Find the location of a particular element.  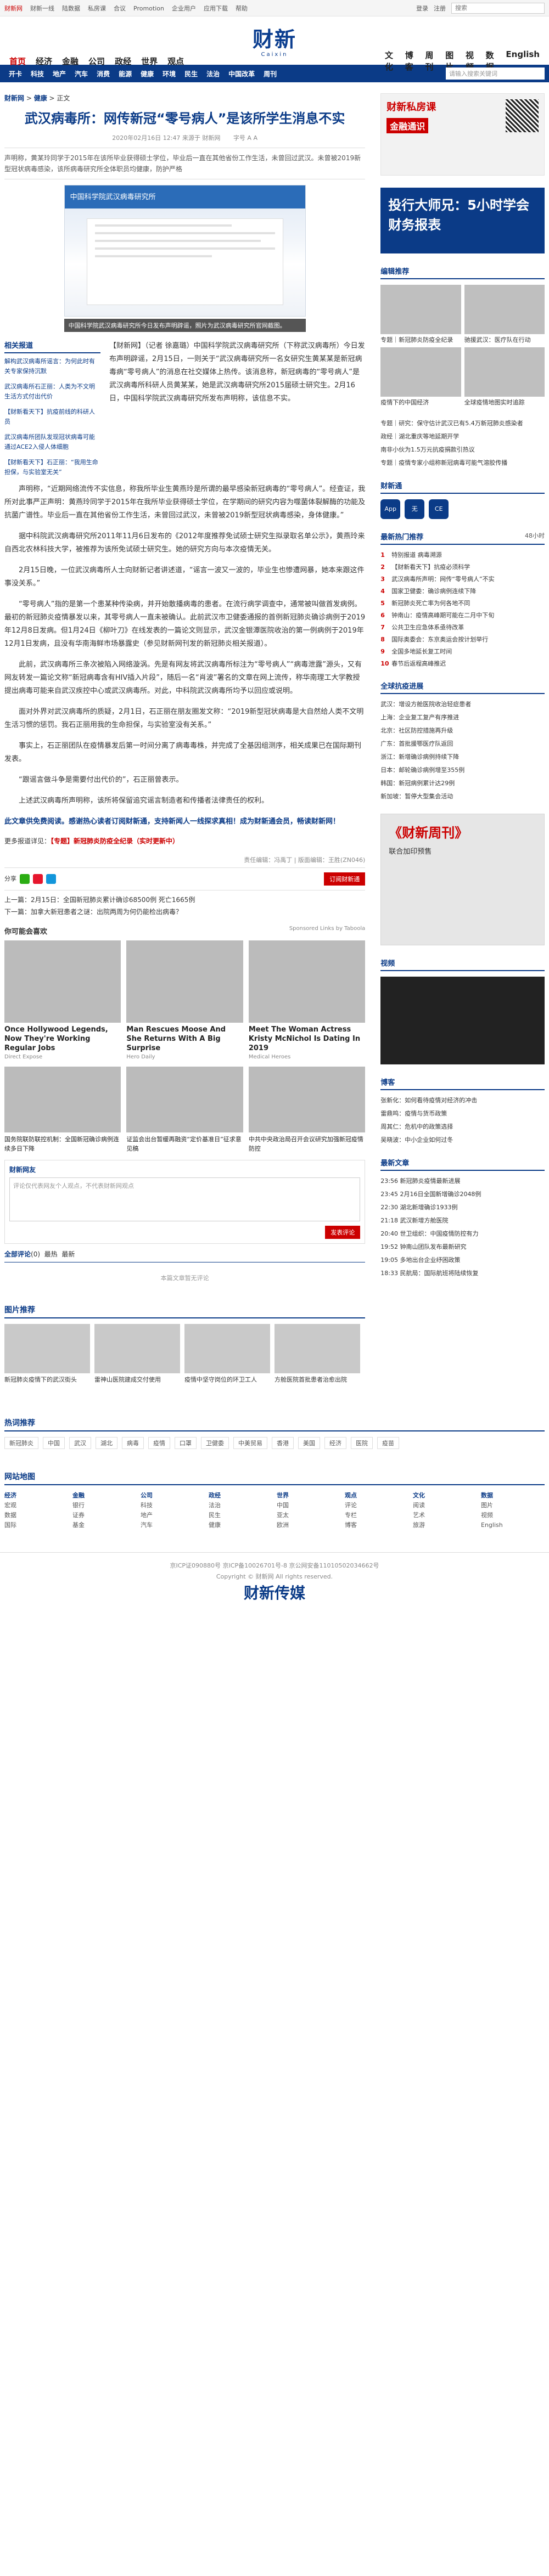

site-map-link: 经济 is located at coordinates (36, 1496).